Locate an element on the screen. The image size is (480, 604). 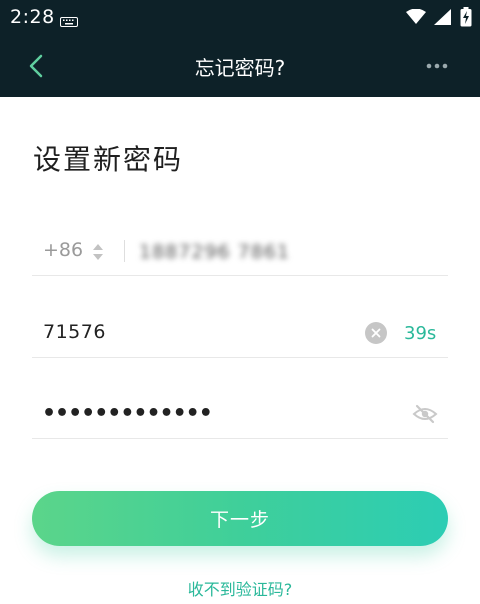
toggle-visibility-button is located at coordinates (425, 414).